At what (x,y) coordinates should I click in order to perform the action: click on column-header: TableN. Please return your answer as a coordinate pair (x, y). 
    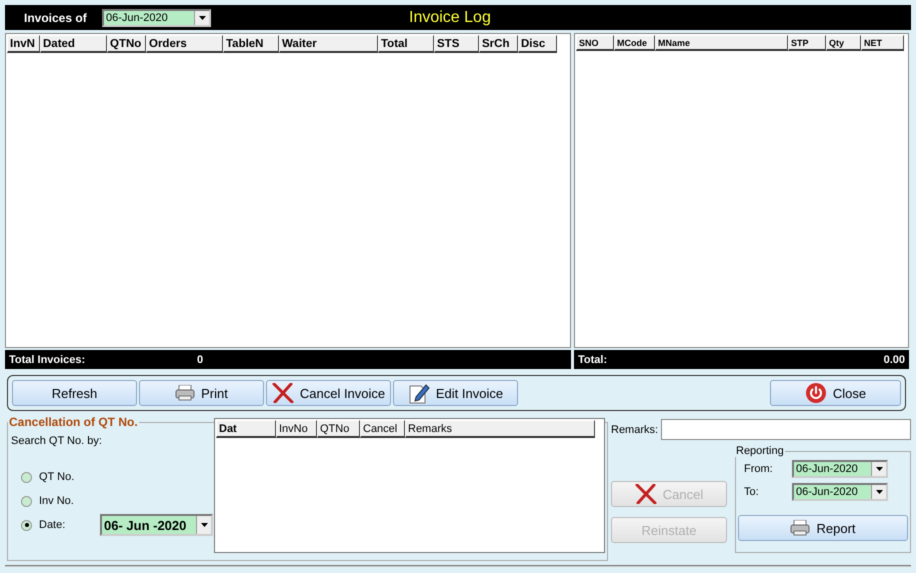
    Looking at the image, I should click on (251, 44).